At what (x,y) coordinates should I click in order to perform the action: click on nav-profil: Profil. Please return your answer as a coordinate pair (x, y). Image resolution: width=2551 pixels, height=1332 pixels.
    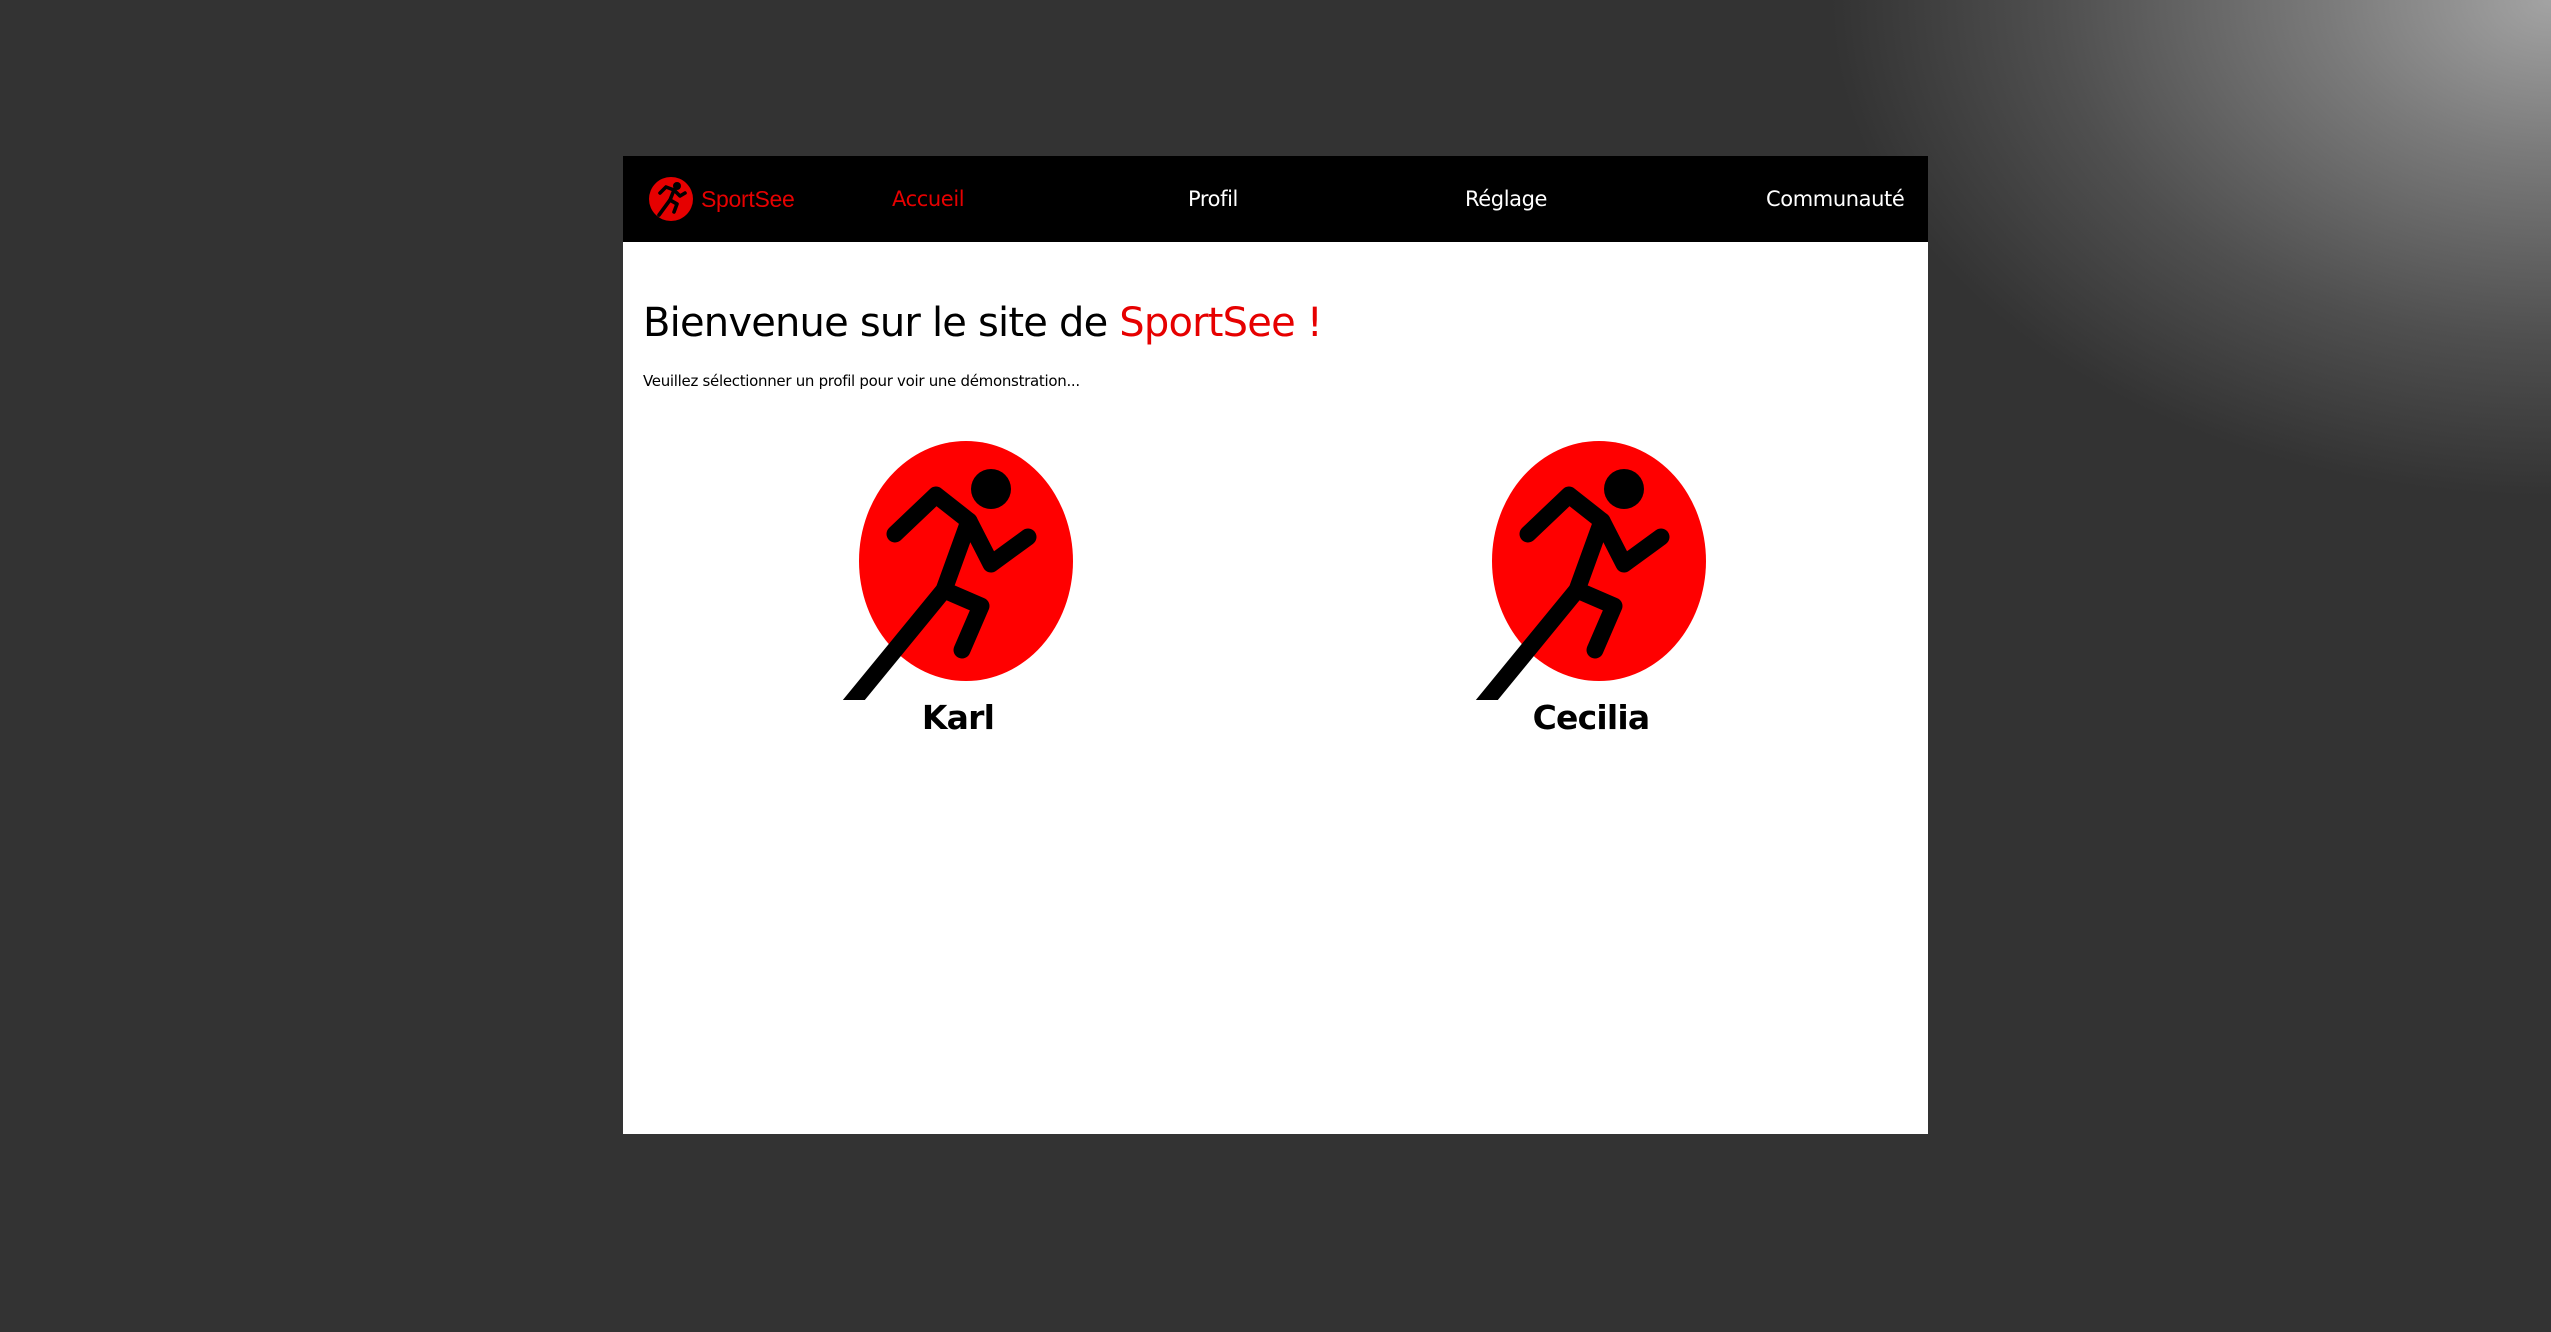
    Looking at the image, I should click on (1213, 199).